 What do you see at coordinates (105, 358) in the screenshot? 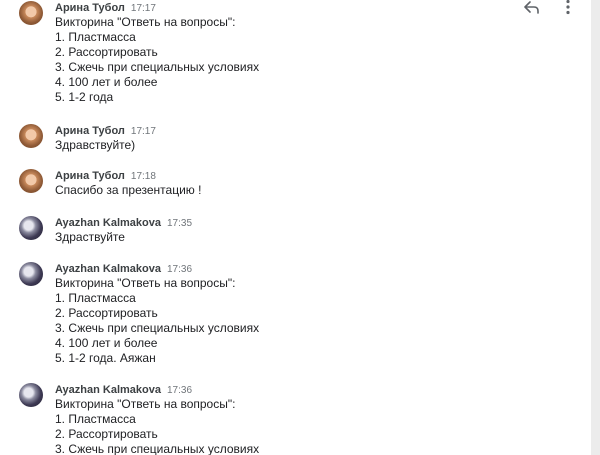
I see `message-line: 5. 1-2 года. Аяжан` at bounding box center [105, 358].